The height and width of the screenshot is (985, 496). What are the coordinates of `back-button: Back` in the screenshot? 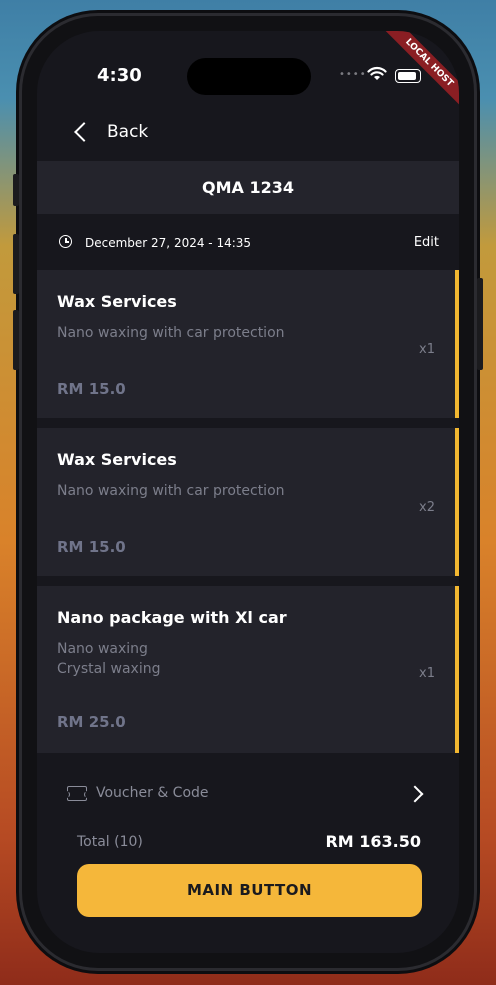 It's located at (117, 131).